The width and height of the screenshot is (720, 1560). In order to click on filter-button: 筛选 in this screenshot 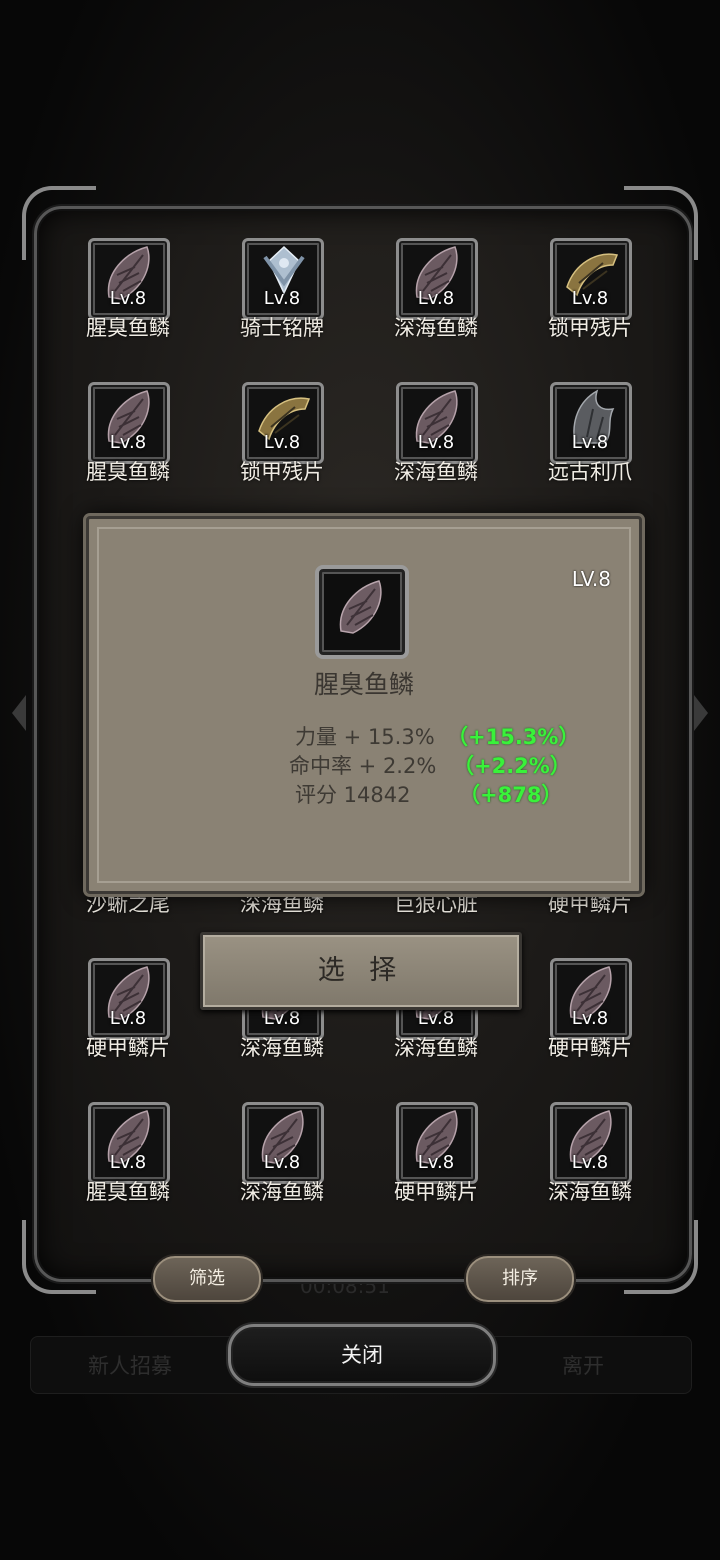, I will do `click(207, 1279)`.